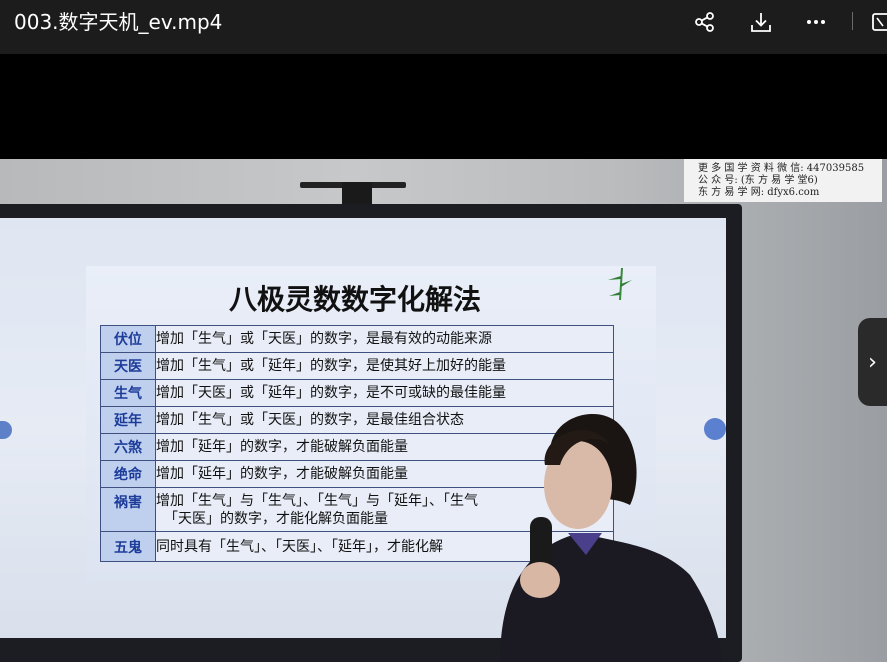  What do you see at coordinates (118, 22) in the screenshot?
I see `video-title: 003.数字天机_ev.mp4` at bounding box center [118, 22].